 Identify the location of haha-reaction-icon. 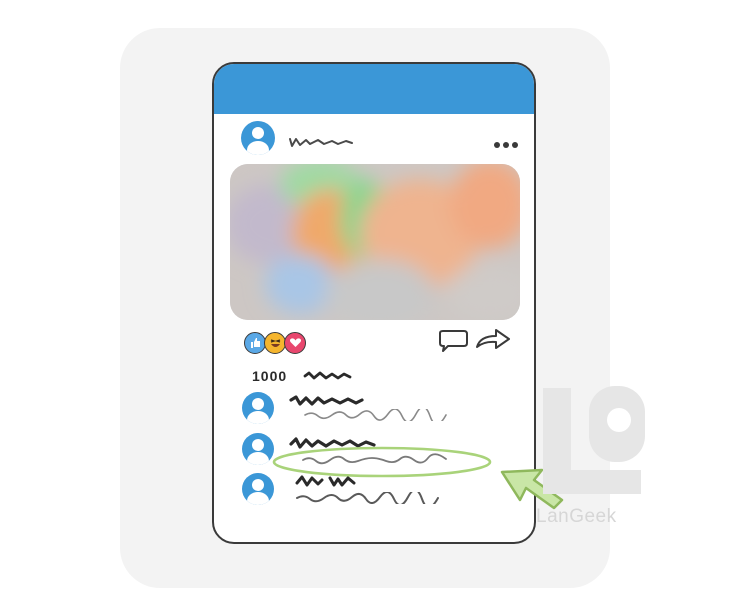
(275, 343).